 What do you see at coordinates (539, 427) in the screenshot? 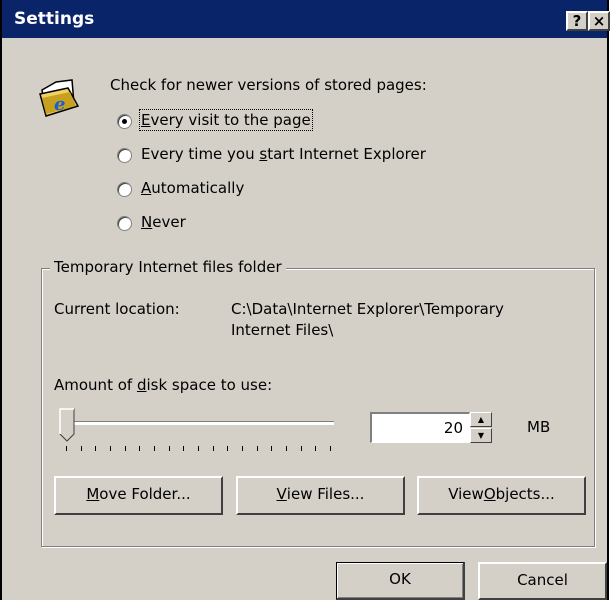
I see `unit-label: MB` at bounding box center [539, 427].